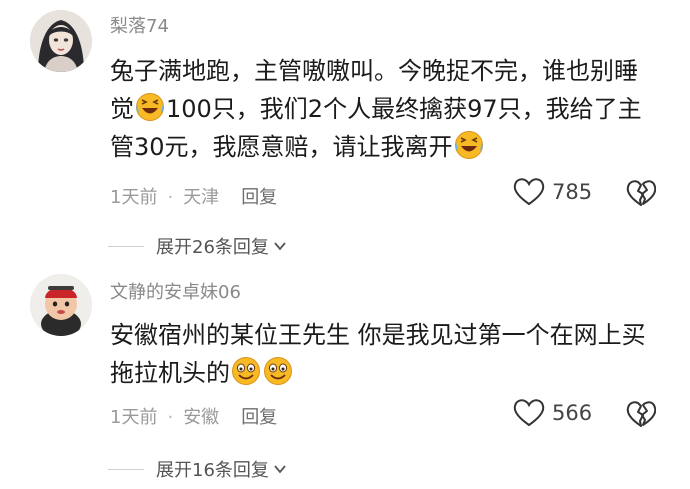 The image size is (690, 489). What do you see at coordinates (212, 247) in the screenshot?
I see `expand-replies-label: 展开26条回复` at bounding box center [212, 247].